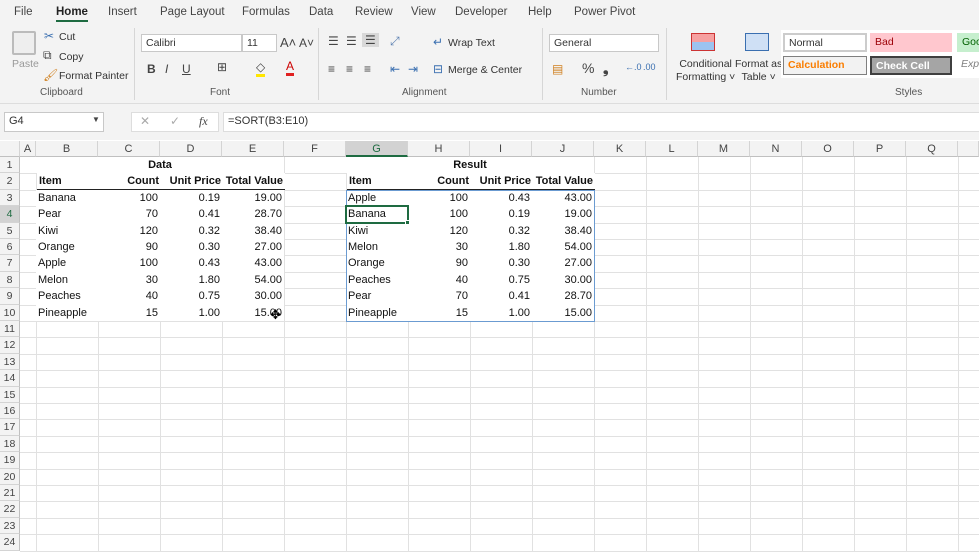 The width and height of the screenshot is (979, 552). Describe the element at coordinates (253, 247) in the screenshot. I see `data_table-cell: 27.00` at that location.